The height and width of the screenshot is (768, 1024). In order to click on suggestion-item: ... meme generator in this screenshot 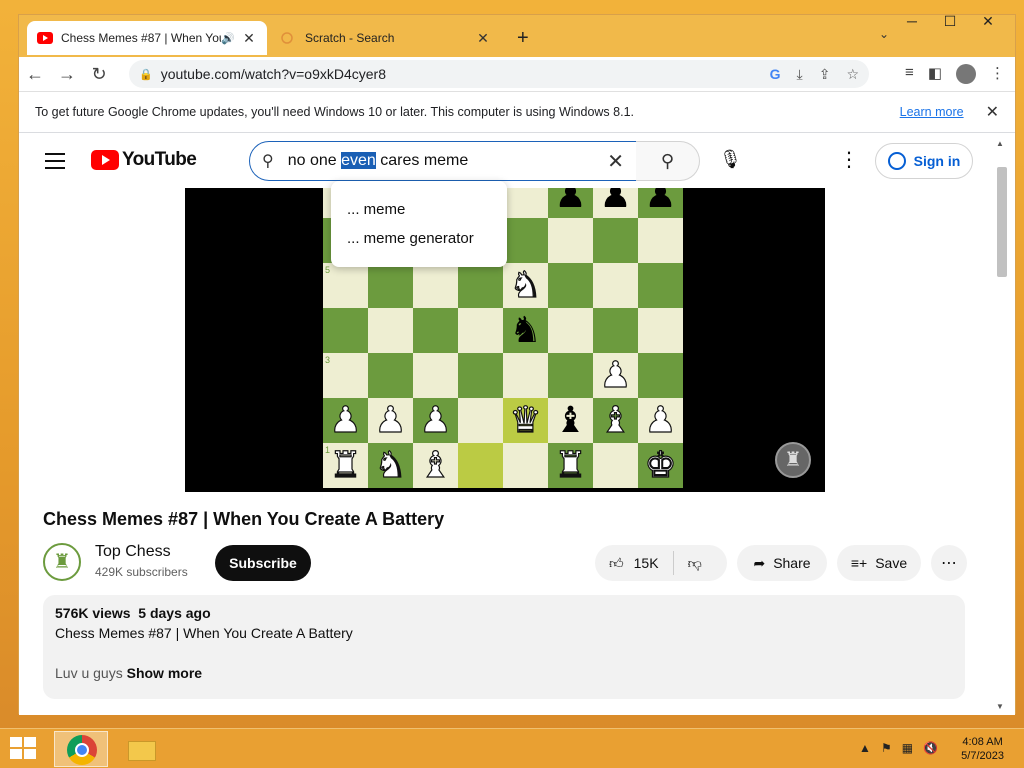, I will do `click(419, 238)`.